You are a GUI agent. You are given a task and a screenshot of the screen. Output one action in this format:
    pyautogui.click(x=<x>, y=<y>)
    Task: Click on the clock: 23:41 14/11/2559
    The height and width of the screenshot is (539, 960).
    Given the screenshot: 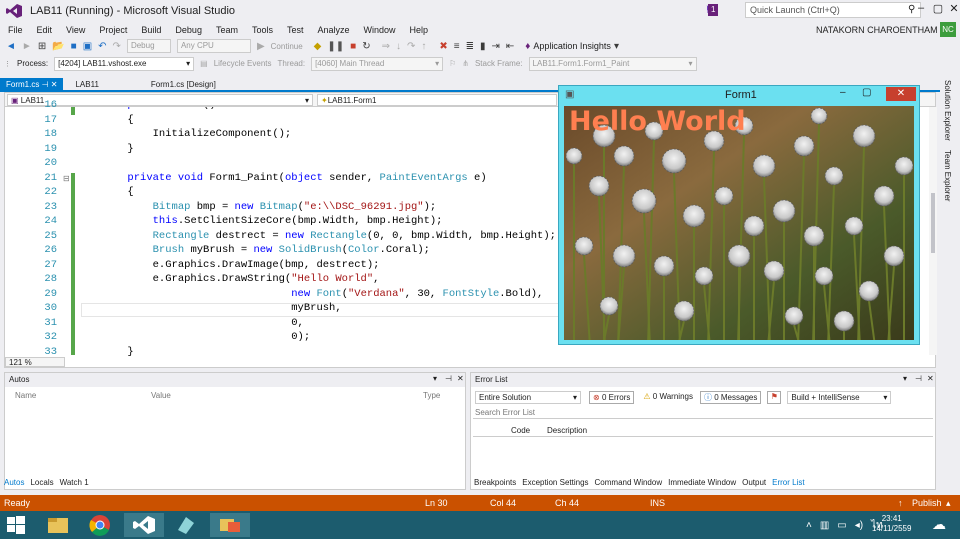 What is the action you would take?
    pyautogui.click(x=891, y=524)
    